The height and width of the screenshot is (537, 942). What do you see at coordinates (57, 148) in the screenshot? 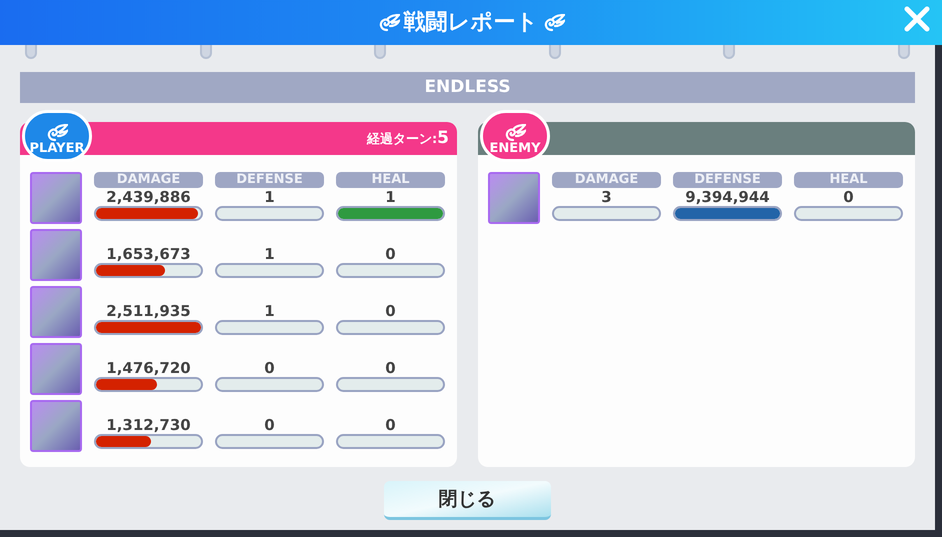
I see `team-label: PLAYER` at bounding box center [57, 148].